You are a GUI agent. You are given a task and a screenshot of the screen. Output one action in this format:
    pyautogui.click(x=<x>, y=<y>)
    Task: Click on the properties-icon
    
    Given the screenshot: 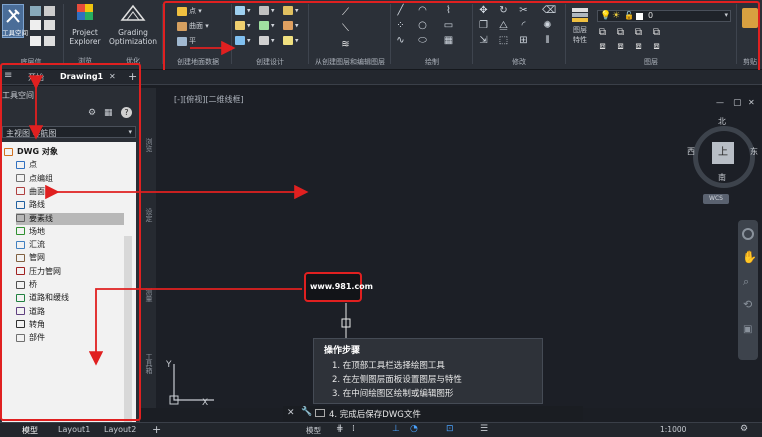 What is the action you would take?
    pyautogui.click(x=35, y=41)
    